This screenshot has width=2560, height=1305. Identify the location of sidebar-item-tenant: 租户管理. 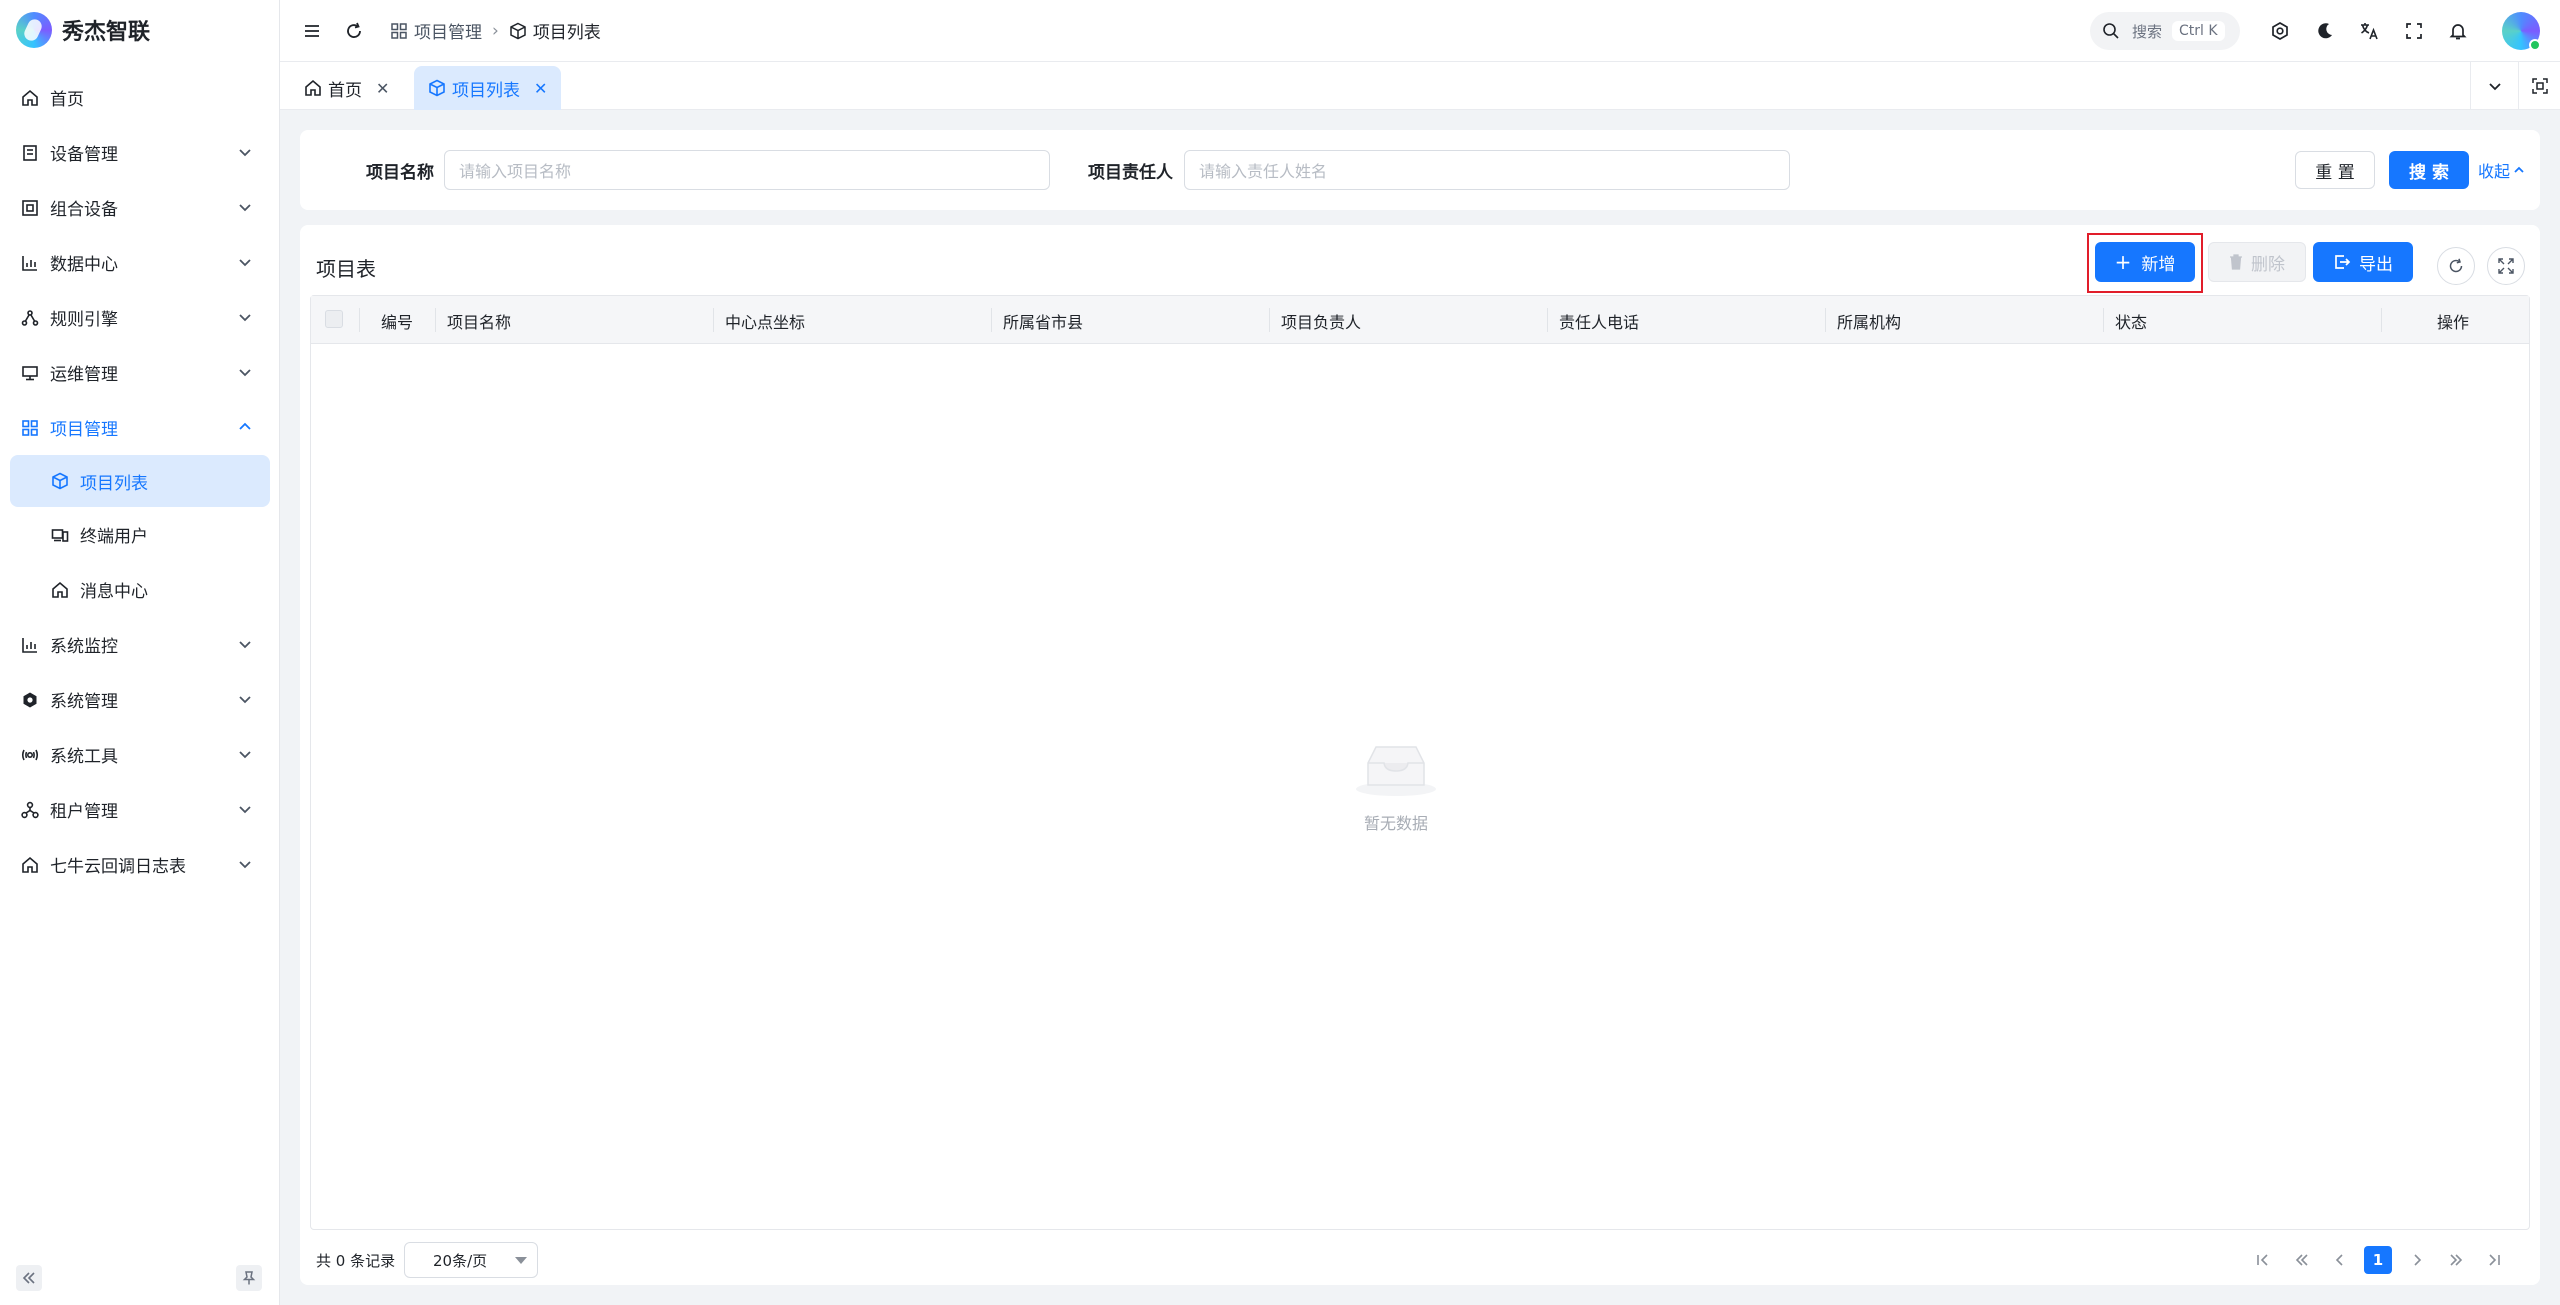
(140, 809).